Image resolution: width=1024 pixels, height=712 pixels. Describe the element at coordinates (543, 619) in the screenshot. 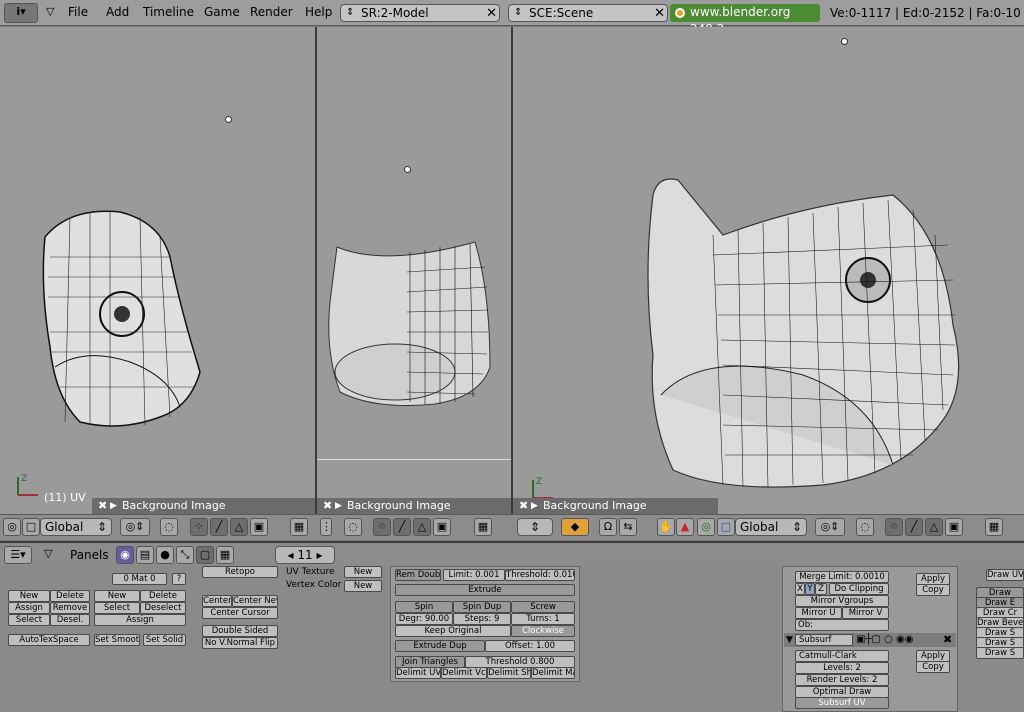

I see `turns-field: Turns: 1` at that location.